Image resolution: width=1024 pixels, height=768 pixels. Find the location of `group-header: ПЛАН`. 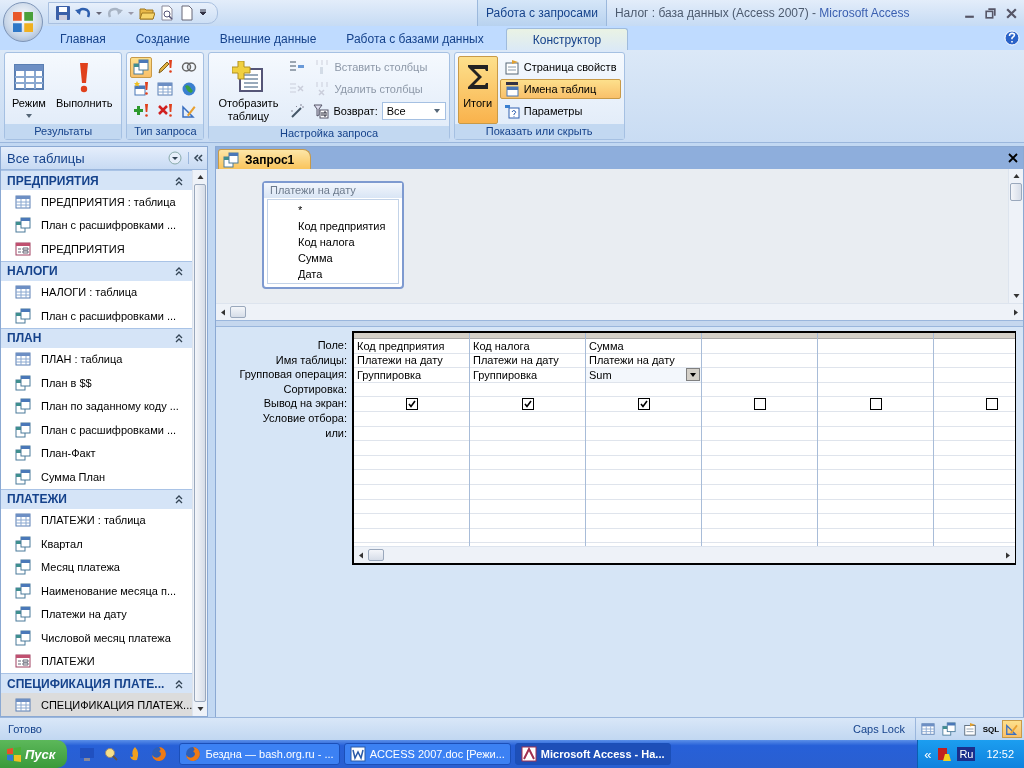

group-header: ПЛАН is located at coordinates (96, 337).